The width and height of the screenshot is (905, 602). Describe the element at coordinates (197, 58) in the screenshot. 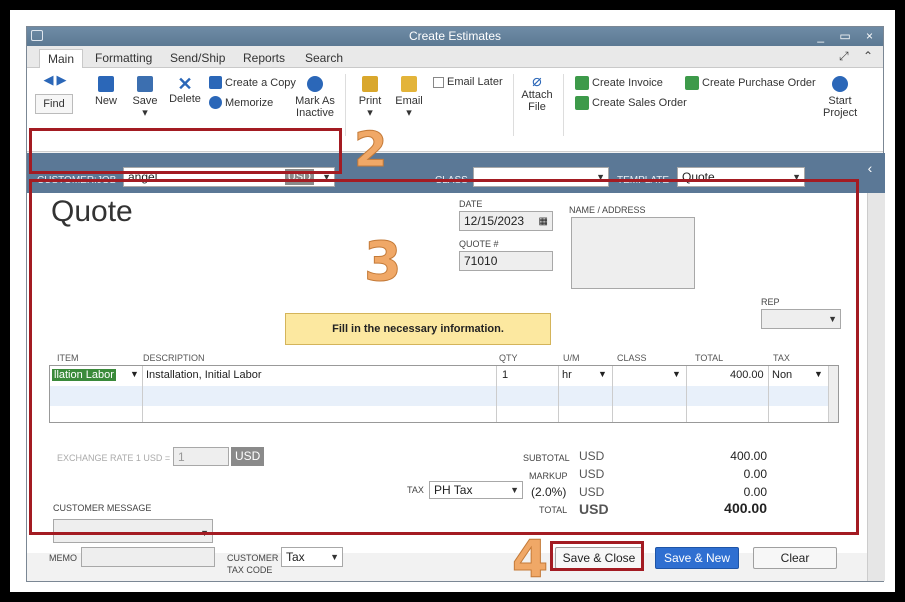

I see `tab-send-ship: Send/Ship` at that location.